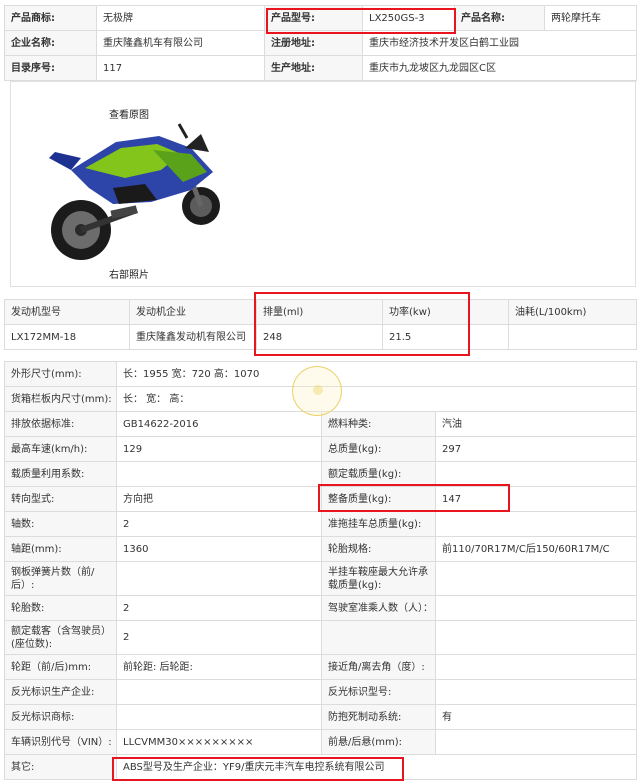  I want to click on spec-label: 最高车速(km/h):, so click(60, 449).